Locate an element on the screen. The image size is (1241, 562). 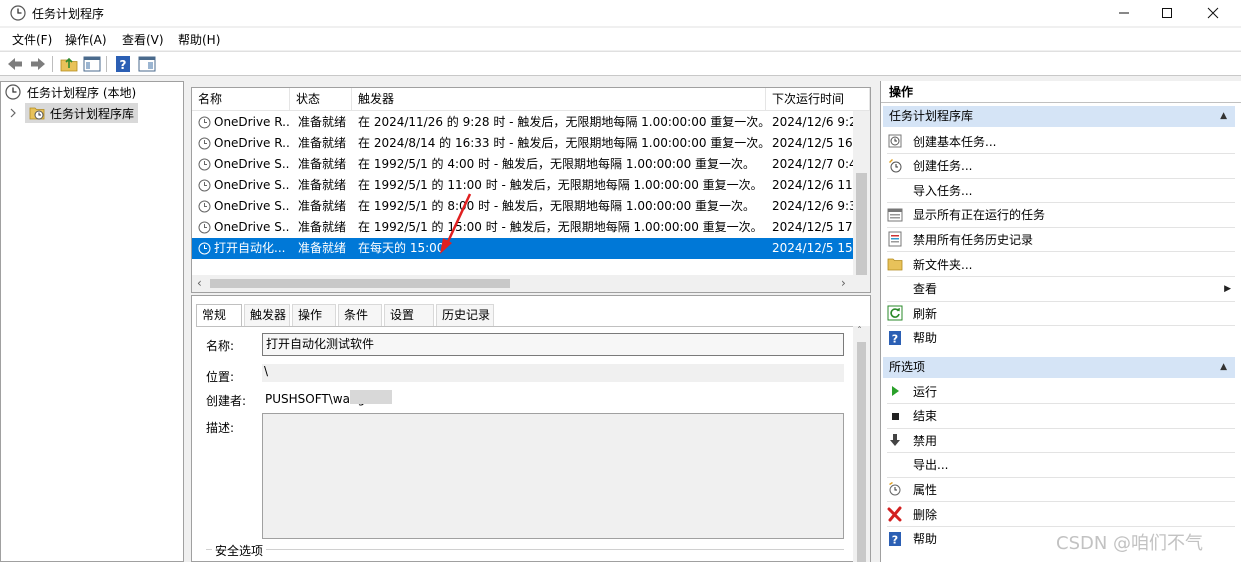
window-title: 任务计划程序 is located at coordinates (68, 14).